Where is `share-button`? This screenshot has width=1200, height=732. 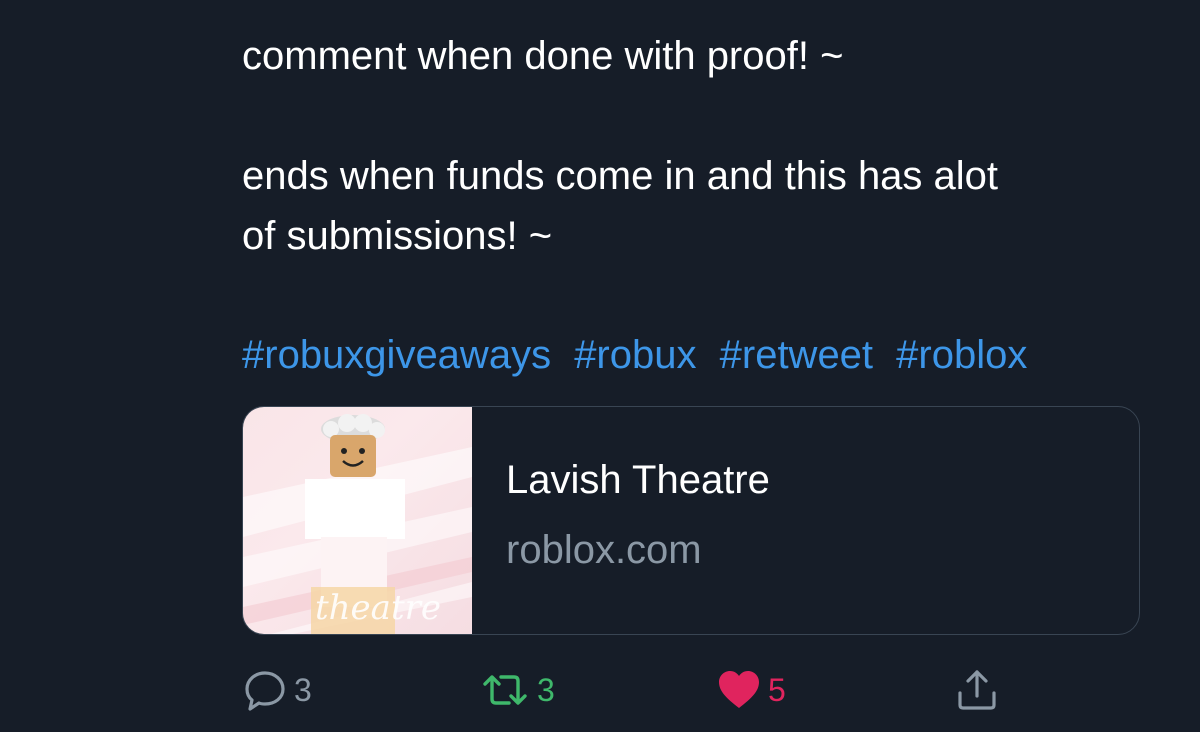
share-button is located at coordinates (977, 690).